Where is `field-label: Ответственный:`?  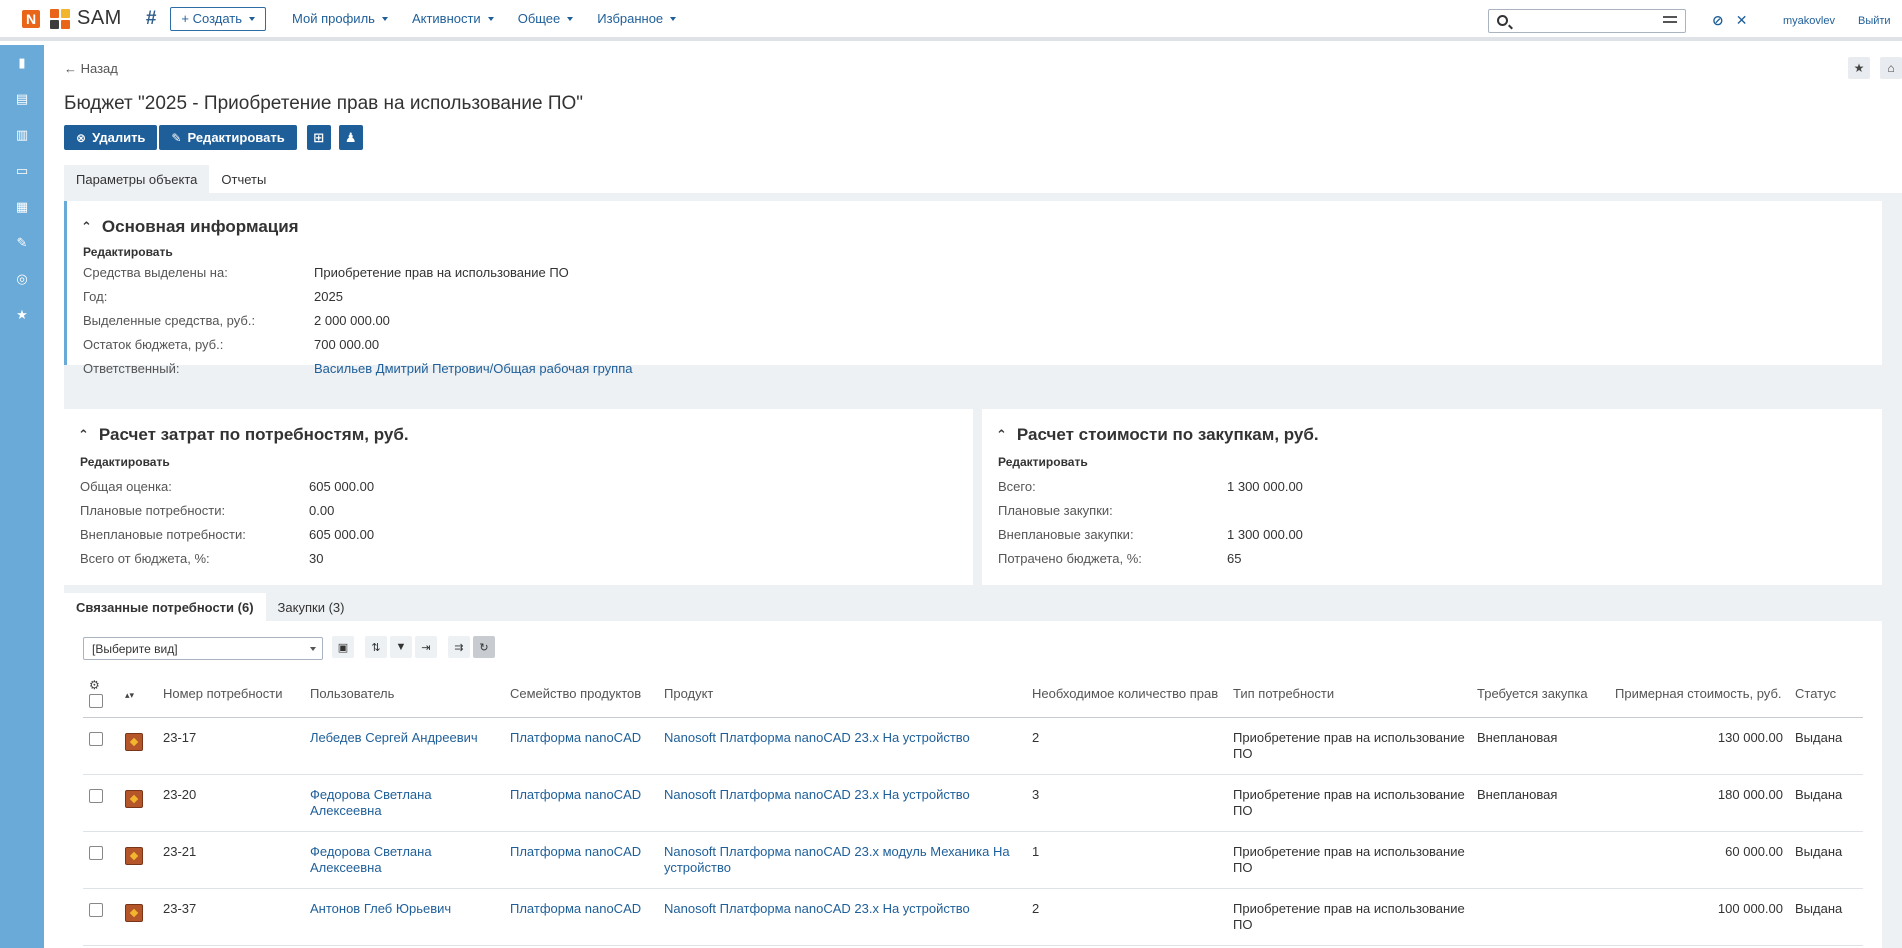 field-label: Ответственный: is located at coordinates (131, 368).